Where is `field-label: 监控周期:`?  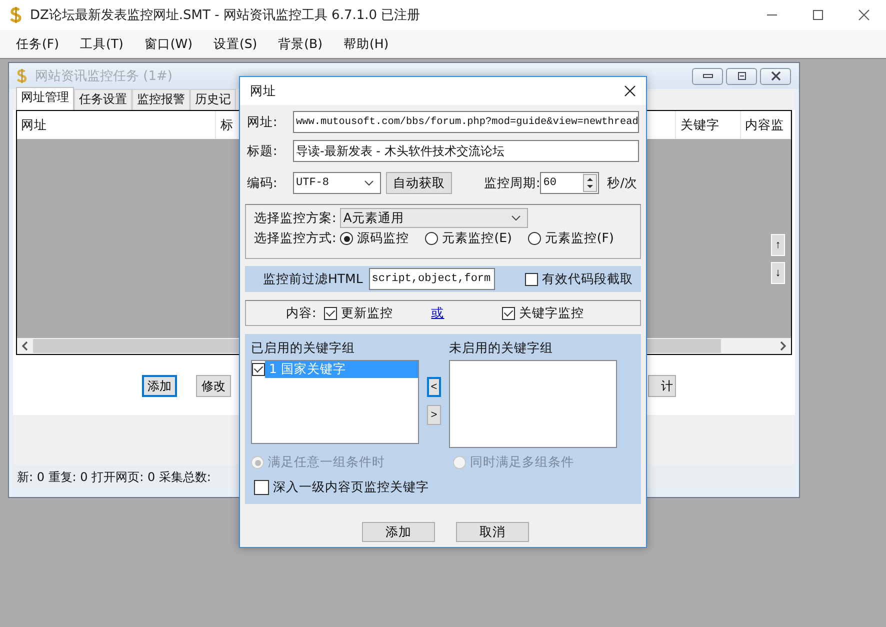
field-label: 监控周期: is located at coordinates (512, 183).